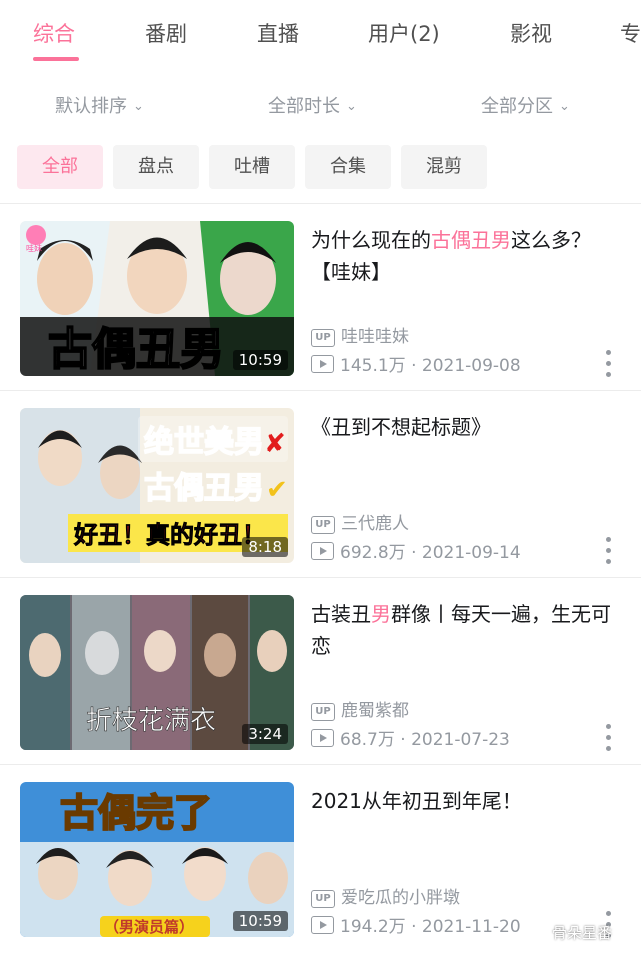 Image resolution: width=641 pixels, height=962 pixels. Describe the element at coordinates (471, 553) in the screenshot. I see `publish-date: 2021-09-14` at that location.